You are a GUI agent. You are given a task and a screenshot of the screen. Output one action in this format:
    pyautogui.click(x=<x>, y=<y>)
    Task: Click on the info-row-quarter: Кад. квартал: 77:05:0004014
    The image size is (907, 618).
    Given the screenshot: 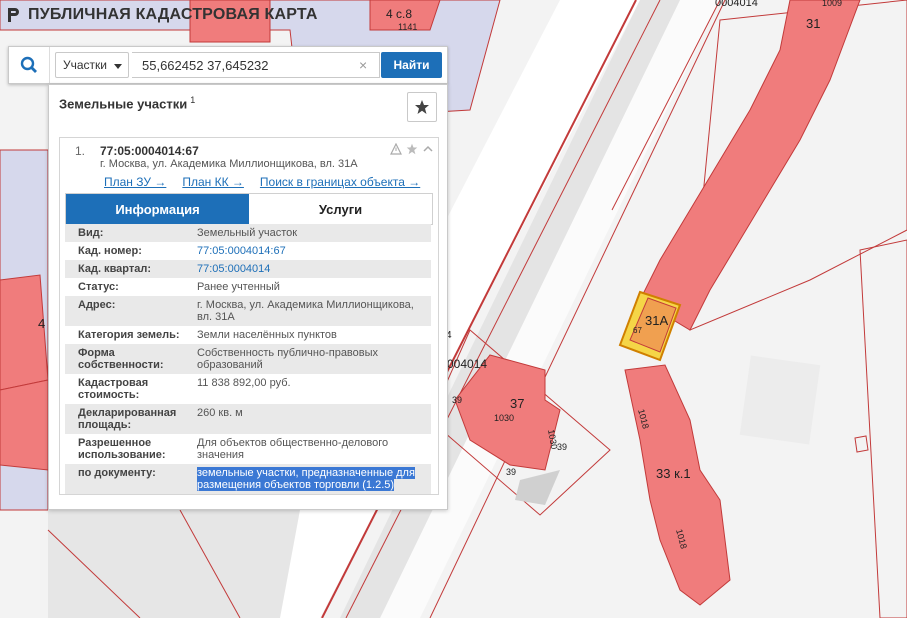 What is the action you would take?
    pyautogui.click(x=248, y=269)
    